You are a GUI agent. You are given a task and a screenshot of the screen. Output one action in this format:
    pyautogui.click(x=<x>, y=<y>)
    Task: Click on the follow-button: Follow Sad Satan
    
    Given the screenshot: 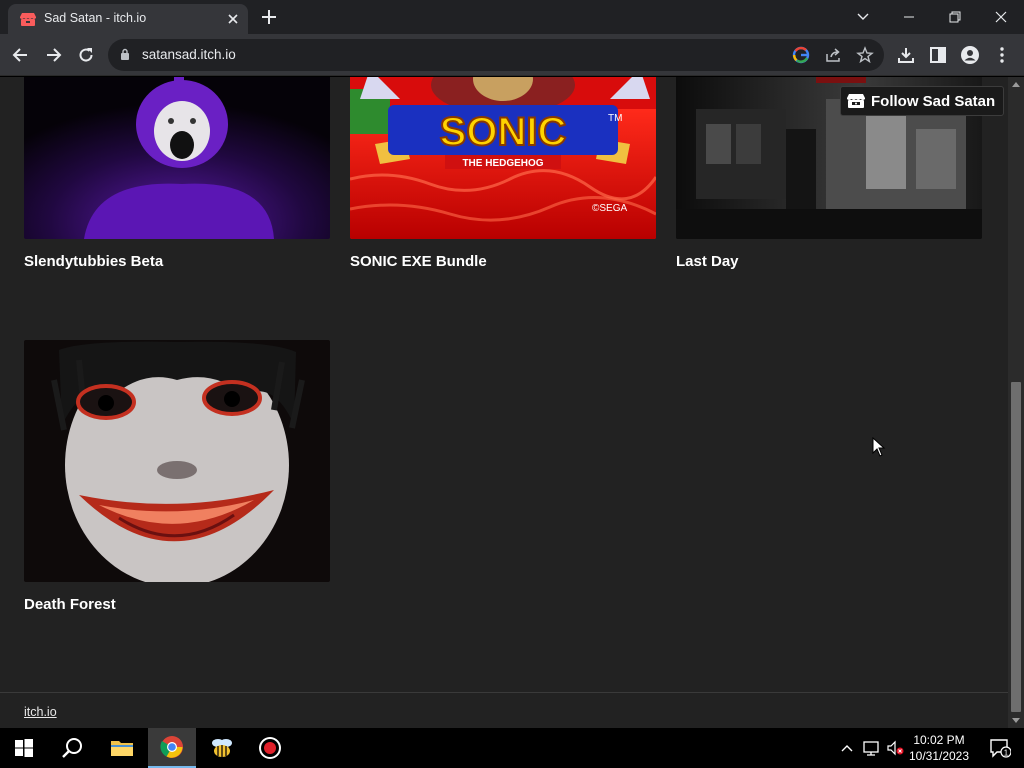 What is the action you would take?
    pyautogui.click(x=922, y=101)
    